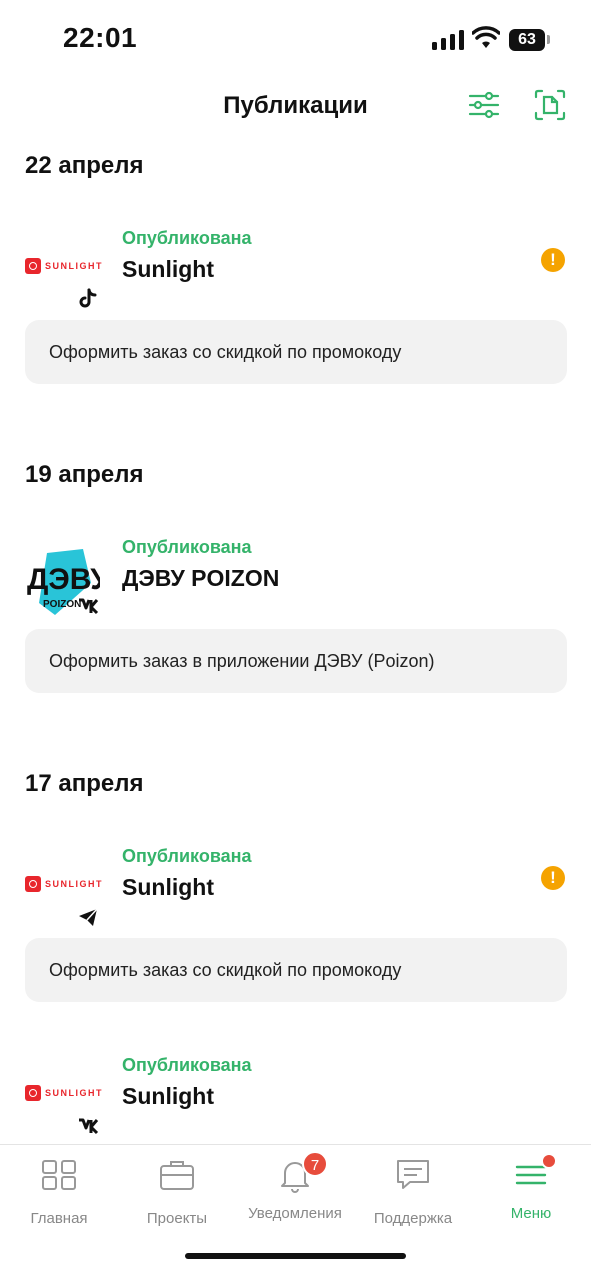 The image size is (591, 1280). I want to click on chat-icon, so click(413, 1174).